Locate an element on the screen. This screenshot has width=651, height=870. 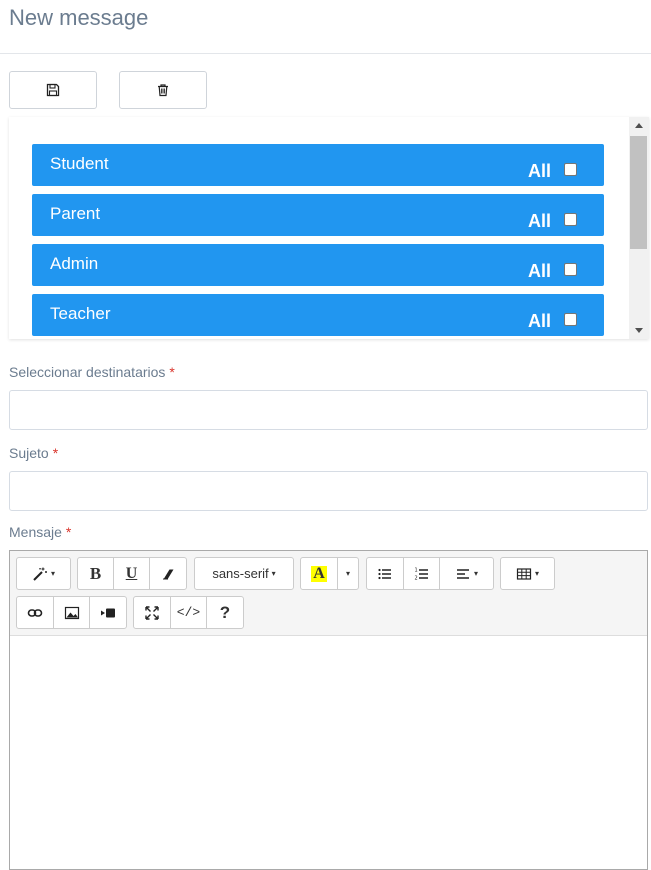
scroll-thumb is located at coordinates (638, 192).